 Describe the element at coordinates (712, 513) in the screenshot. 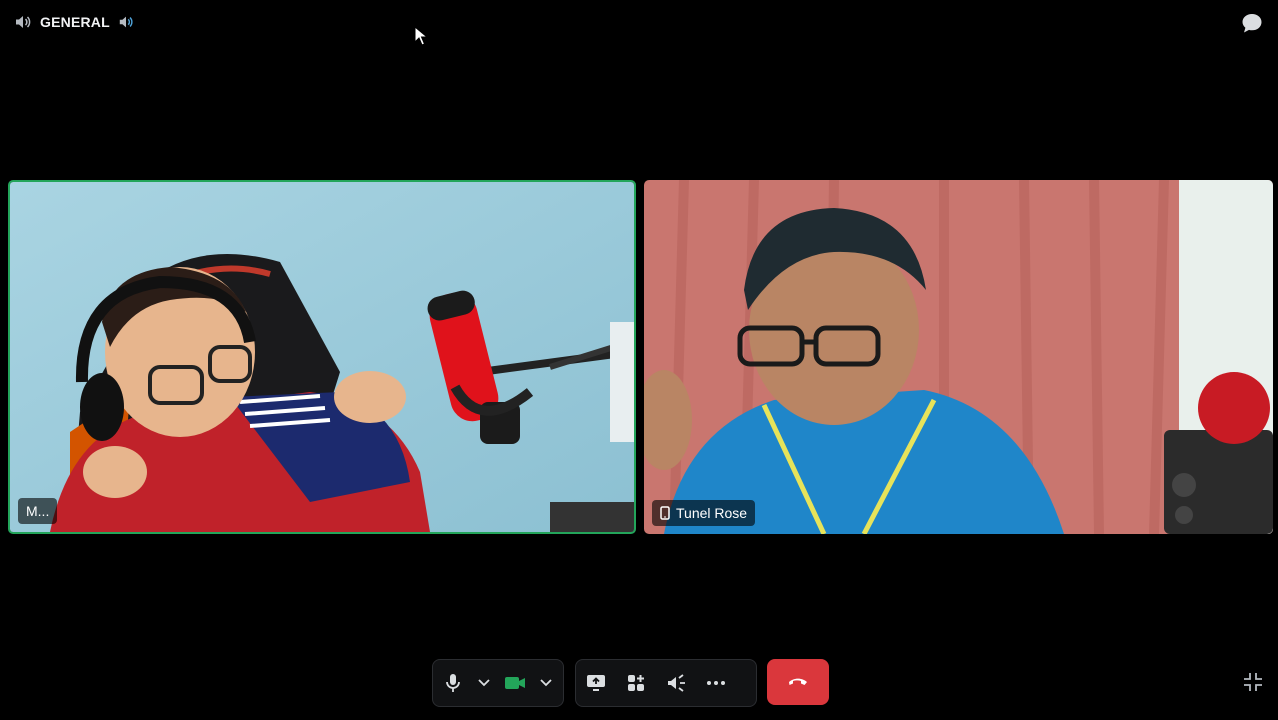

I see `participant-name: Tunel Rose` at that location.